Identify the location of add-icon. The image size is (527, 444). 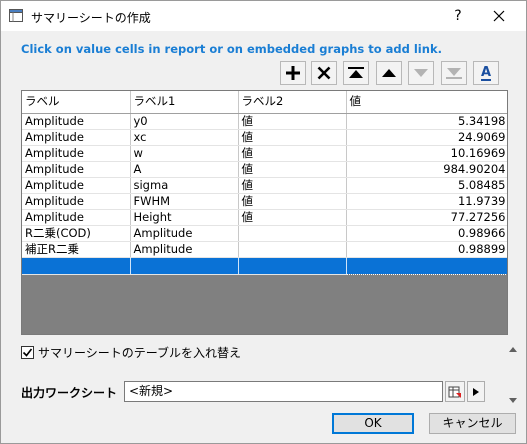
(293, 73).